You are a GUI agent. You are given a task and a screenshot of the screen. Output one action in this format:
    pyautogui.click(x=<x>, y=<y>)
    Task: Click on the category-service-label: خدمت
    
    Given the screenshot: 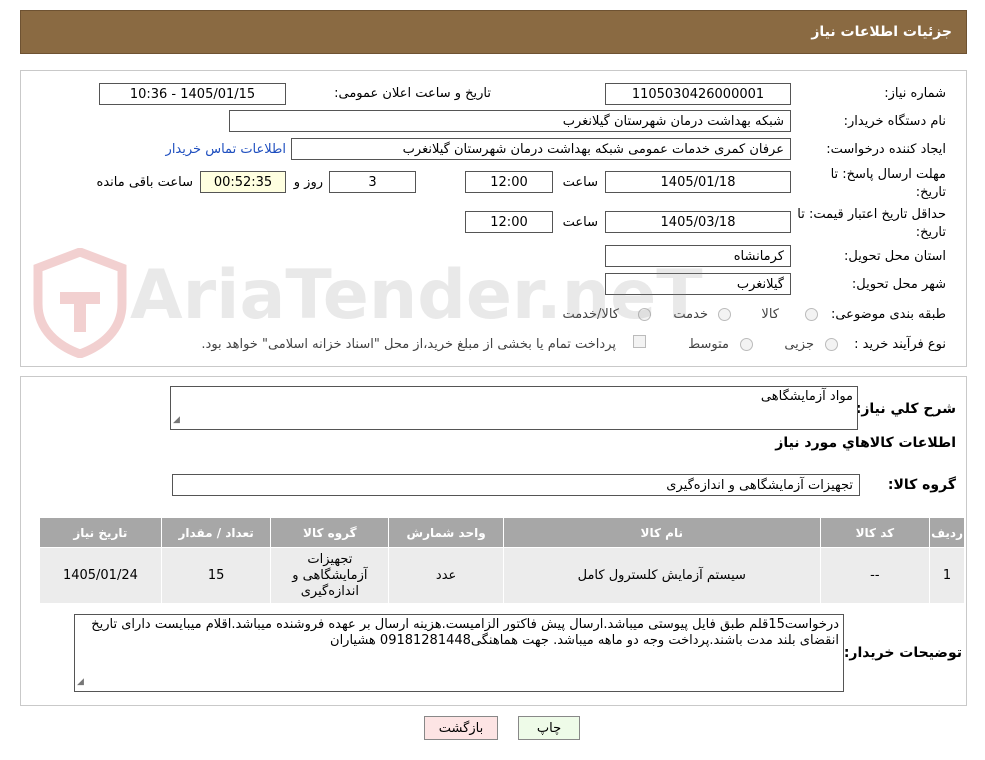 What is the action you would take?
    pyautogui.click(x=690, y=314)
    